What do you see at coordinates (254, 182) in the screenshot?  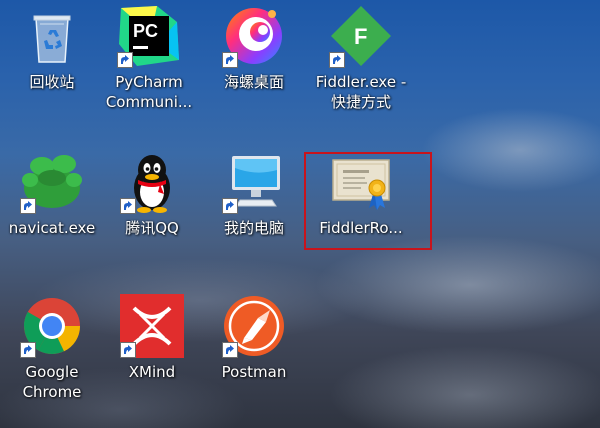 I see `computer-icon` at bounding box center [254, 182].